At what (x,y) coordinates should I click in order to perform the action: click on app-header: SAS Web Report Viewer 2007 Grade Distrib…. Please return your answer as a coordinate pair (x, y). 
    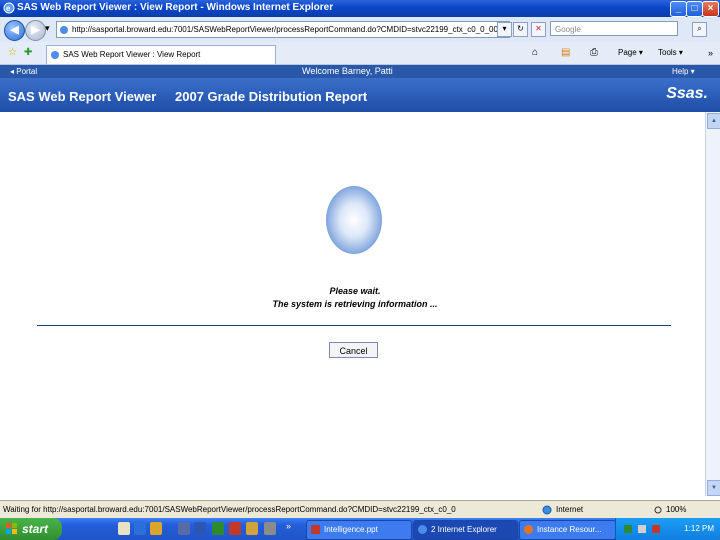
    Looking at the image, I should click on (360, 95).